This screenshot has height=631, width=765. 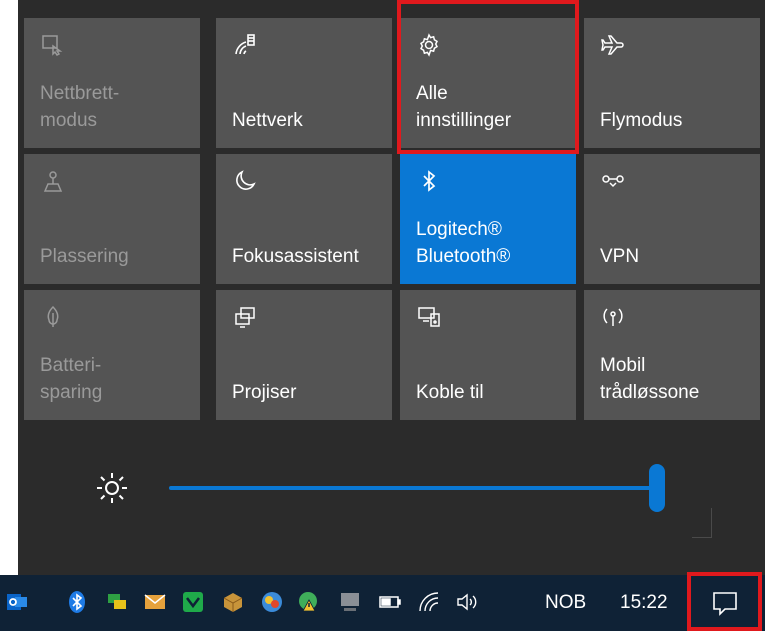 I want to click on colorful-app-icon, so click(x=272, y=602).